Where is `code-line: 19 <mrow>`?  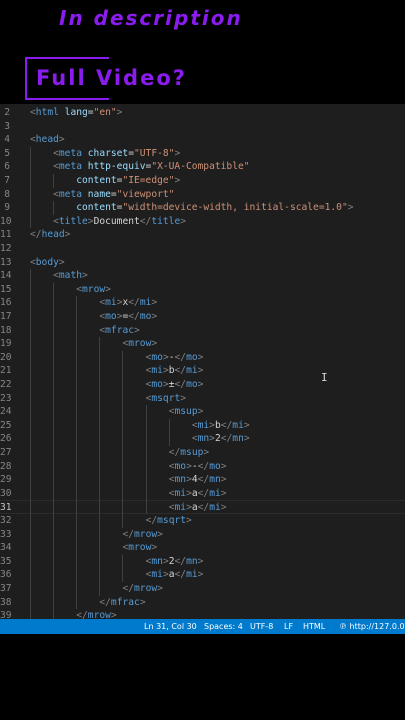
code-line: 19 <mrow> is located at coordinates (202, 344).